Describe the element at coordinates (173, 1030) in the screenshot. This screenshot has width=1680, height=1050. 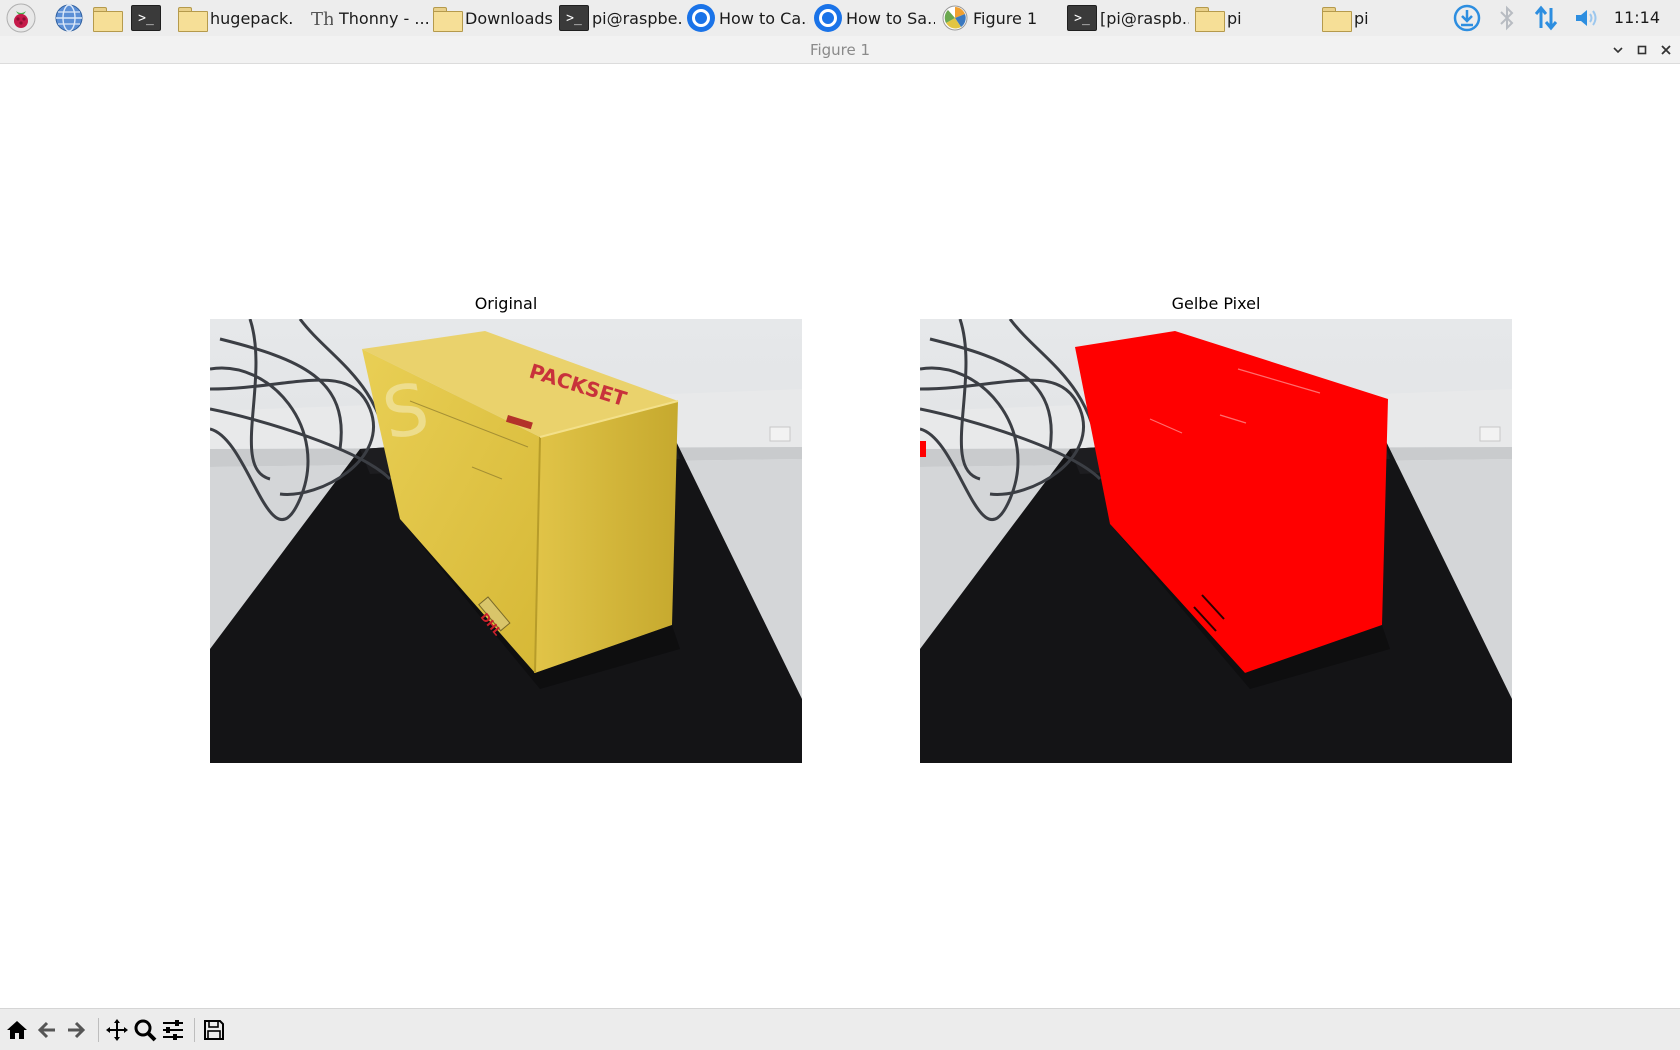
I see `subplots-config-icon` at that location.